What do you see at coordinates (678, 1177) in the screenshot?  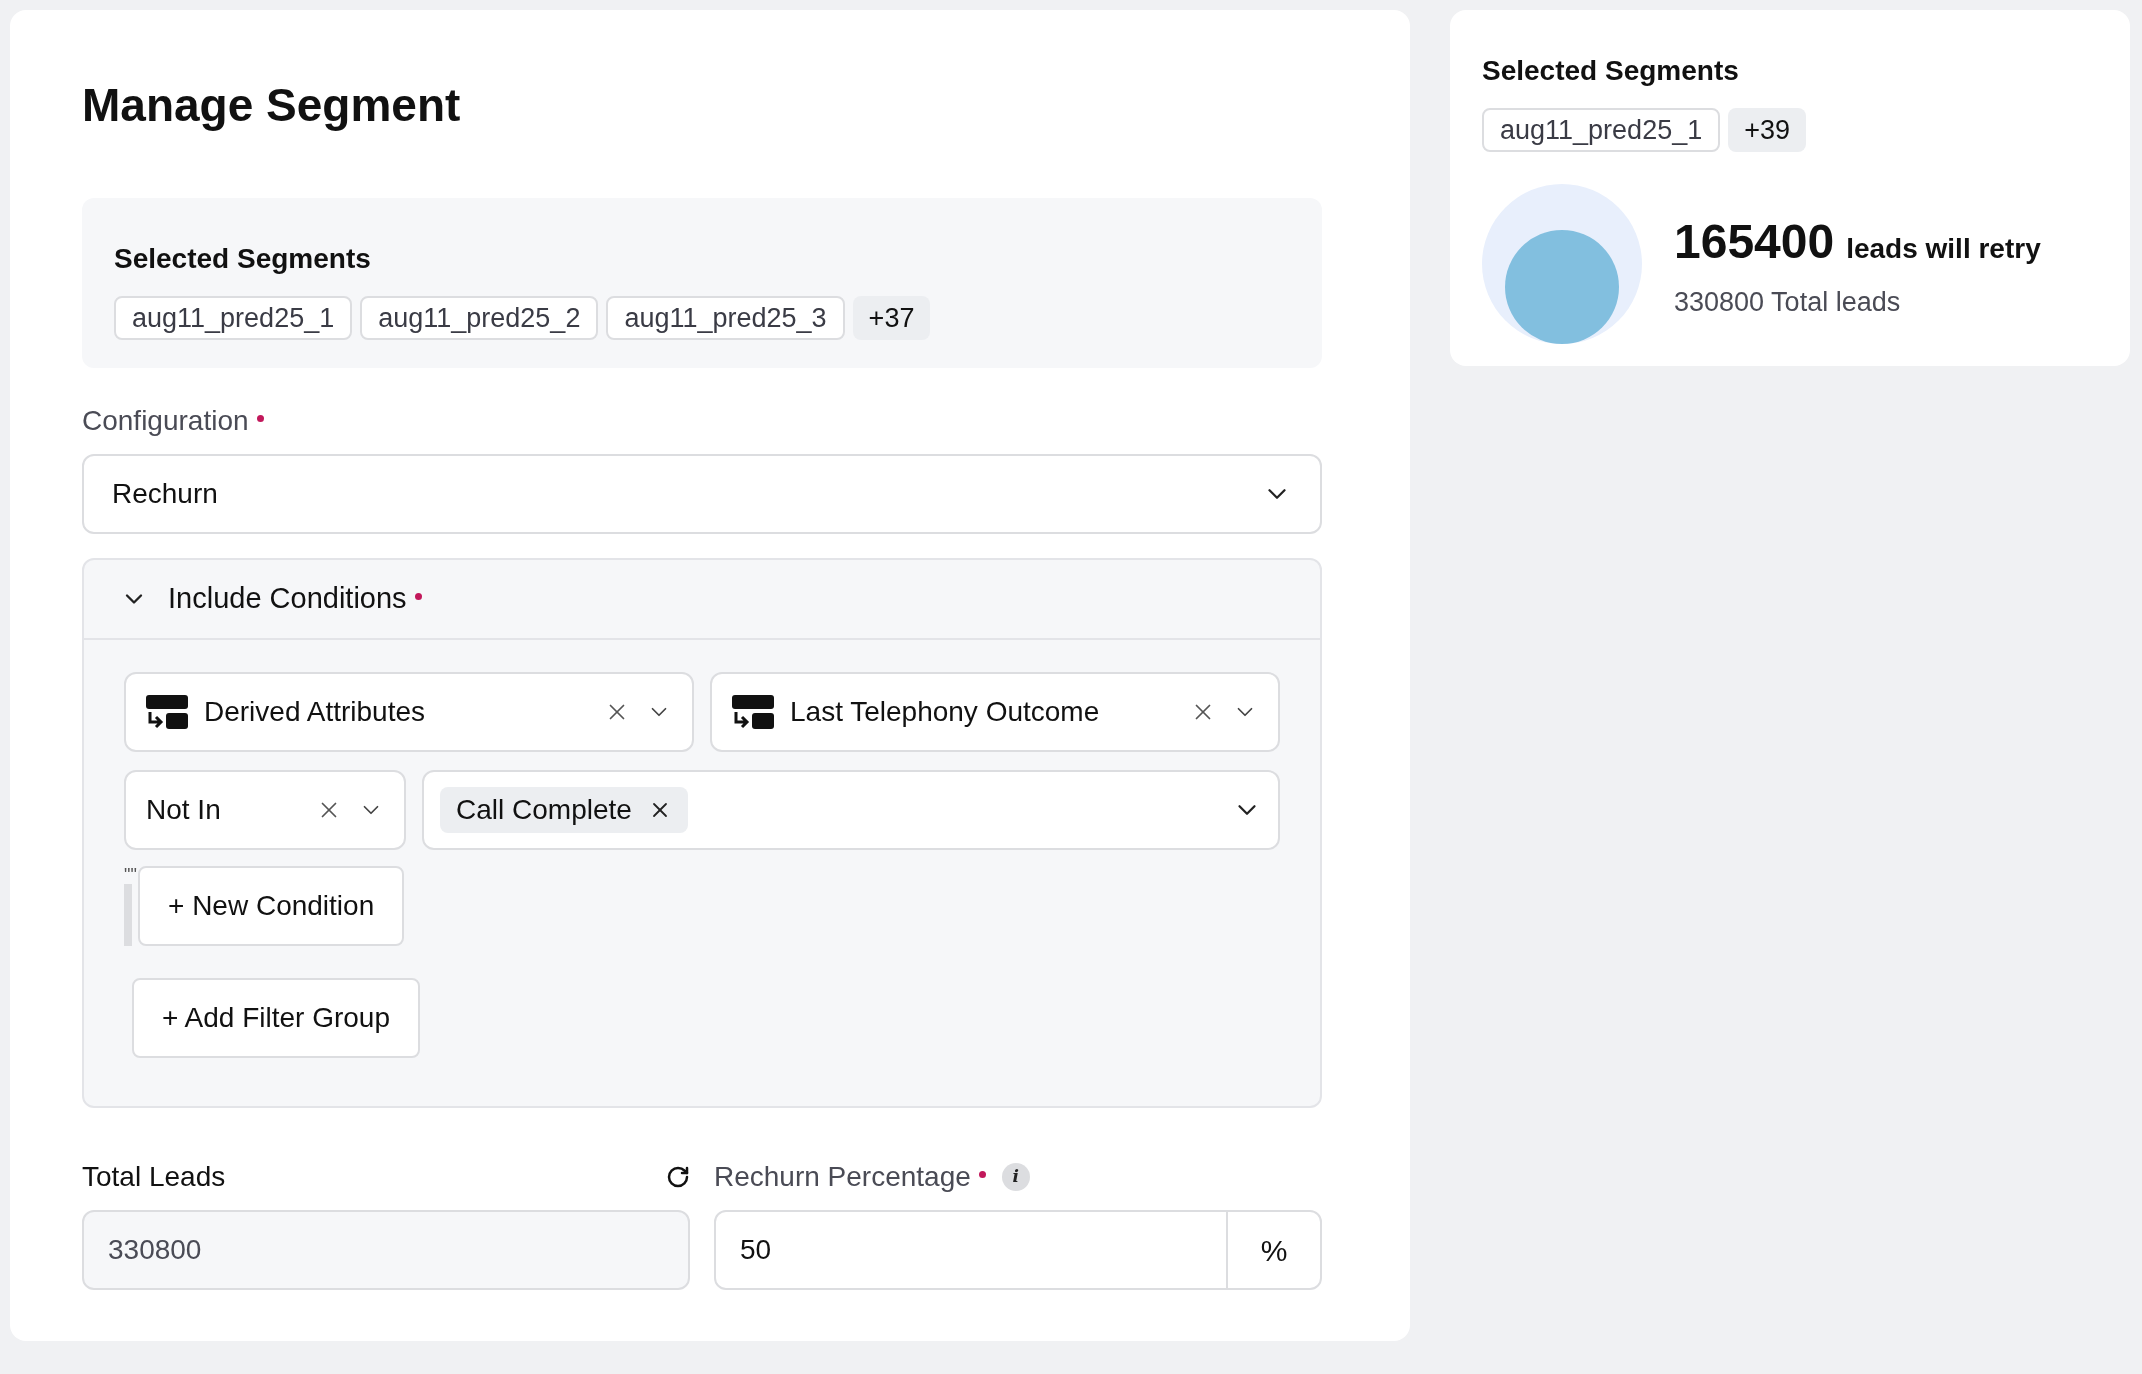 I see `refresh-icon` at bounding box center [678, 1177].